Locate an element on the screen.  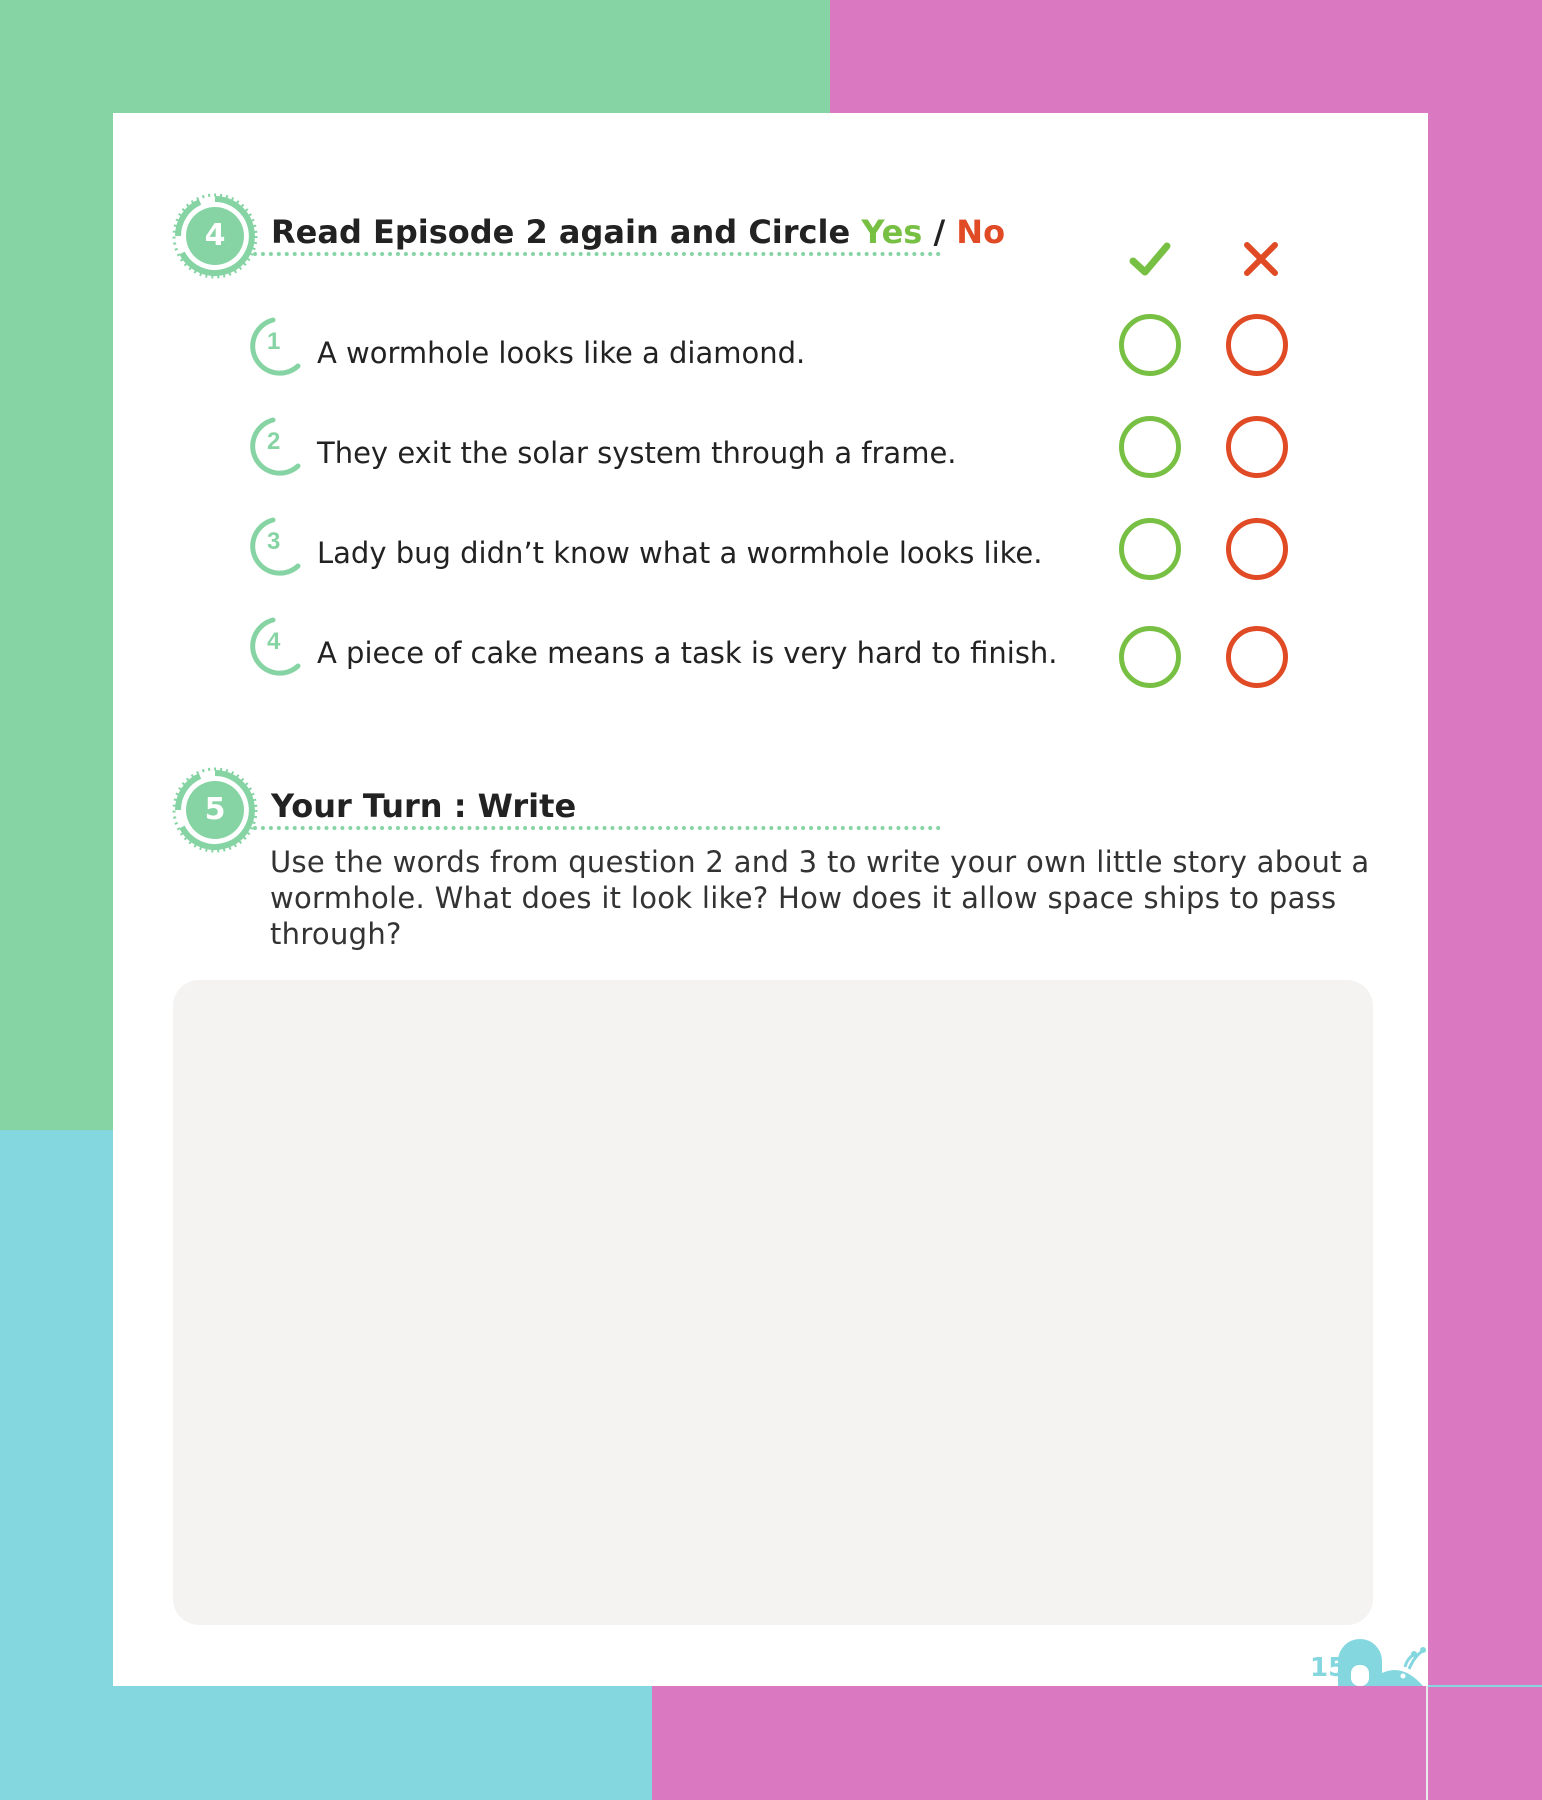
item-marker: 3 is located at coordinates (273, 547).